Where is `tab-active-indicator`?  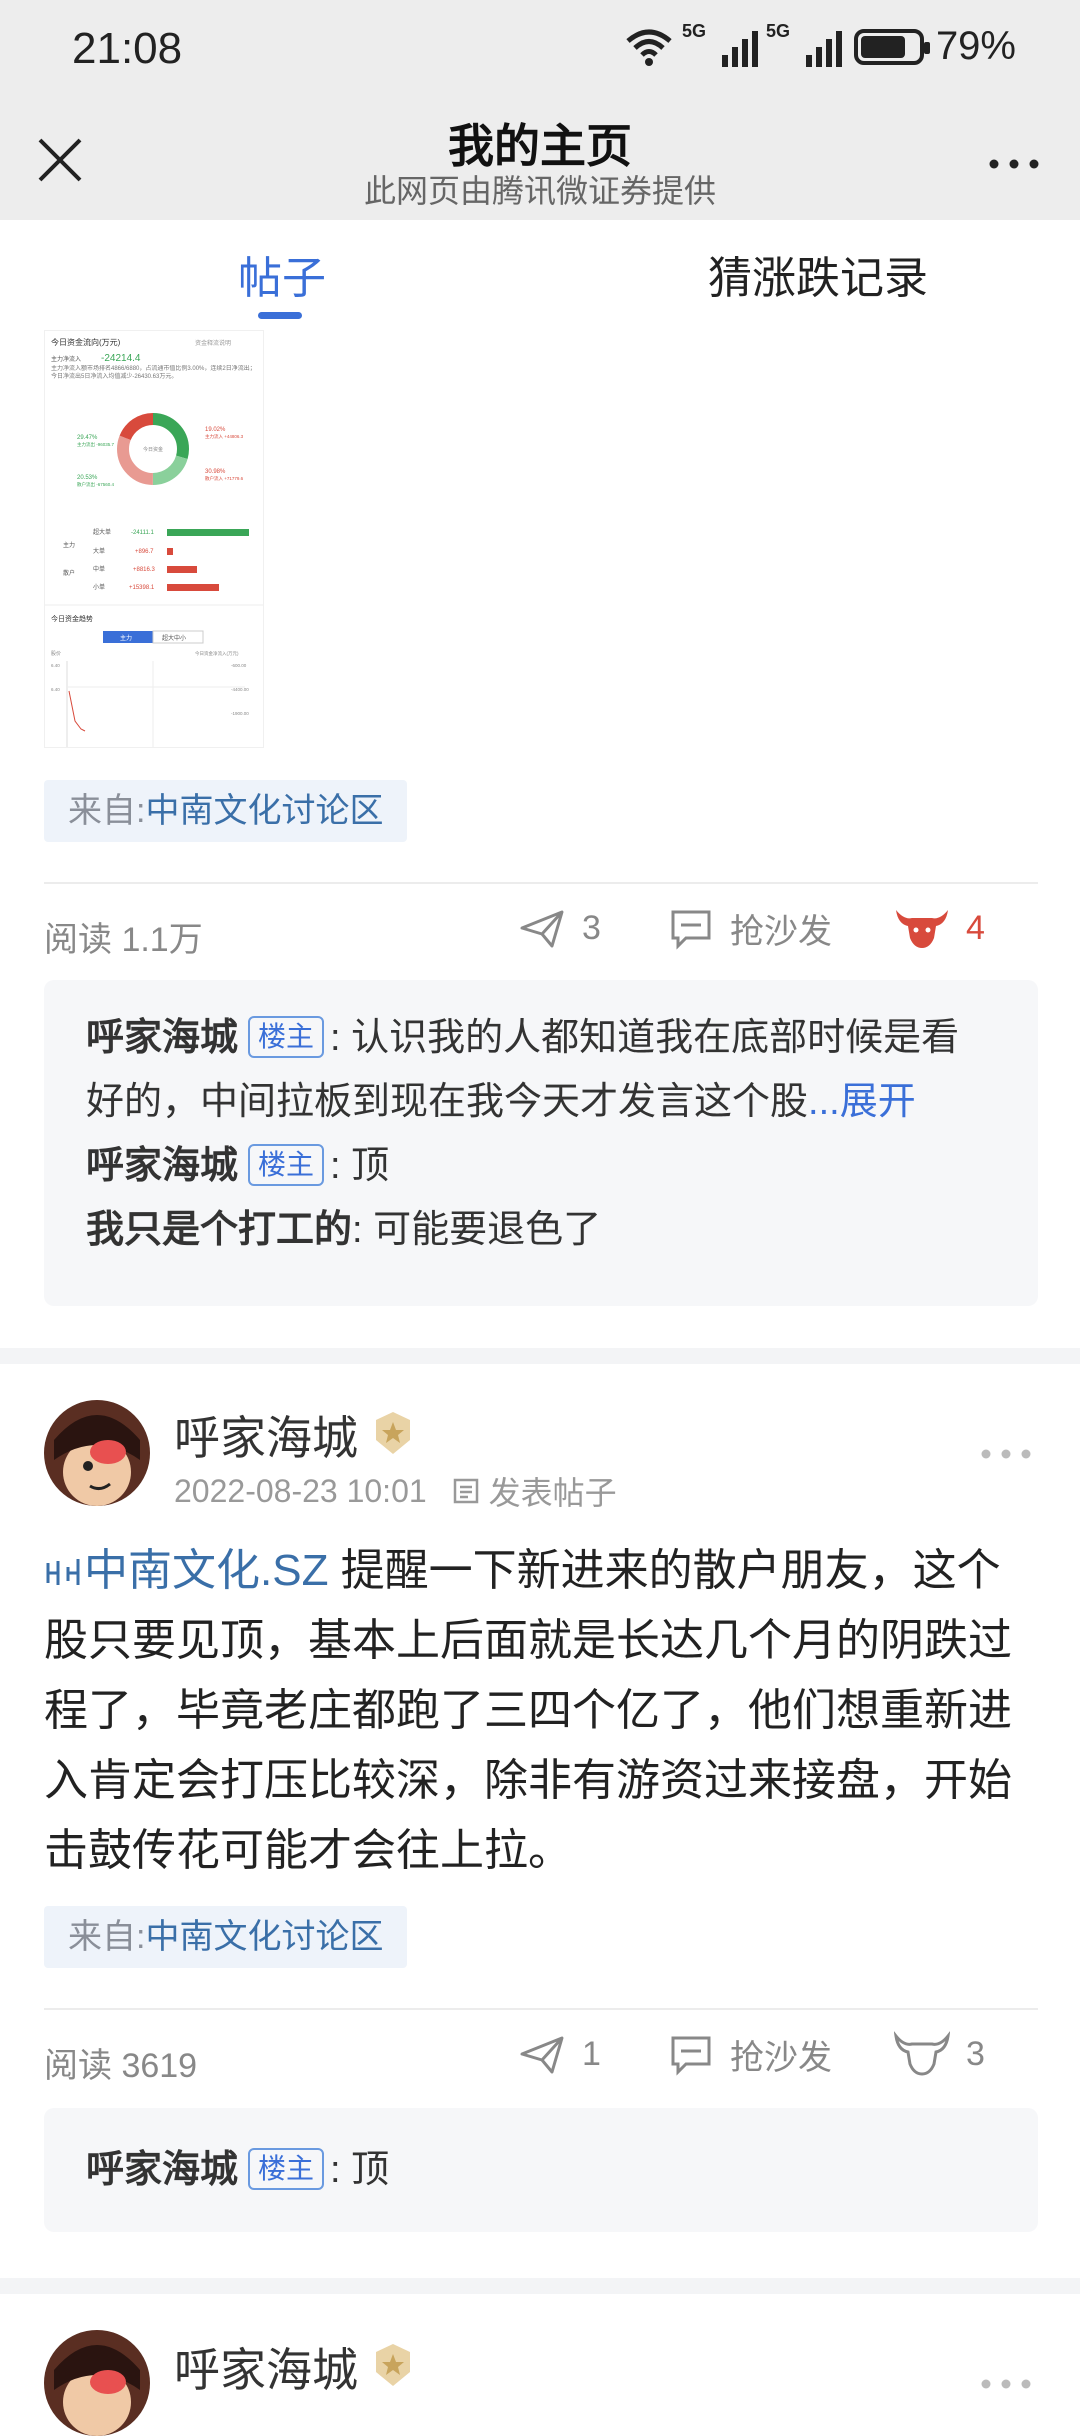
tab-active-indicator is located at coordinates (280, 315).